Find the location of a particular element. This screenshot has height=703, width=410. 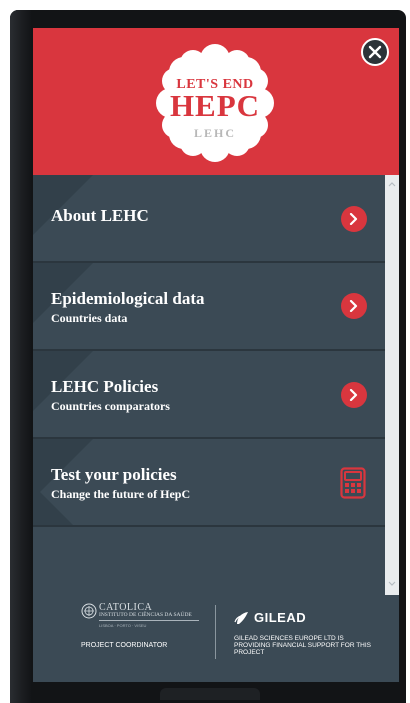

catolica-underline is located at coordinates (149, 620).